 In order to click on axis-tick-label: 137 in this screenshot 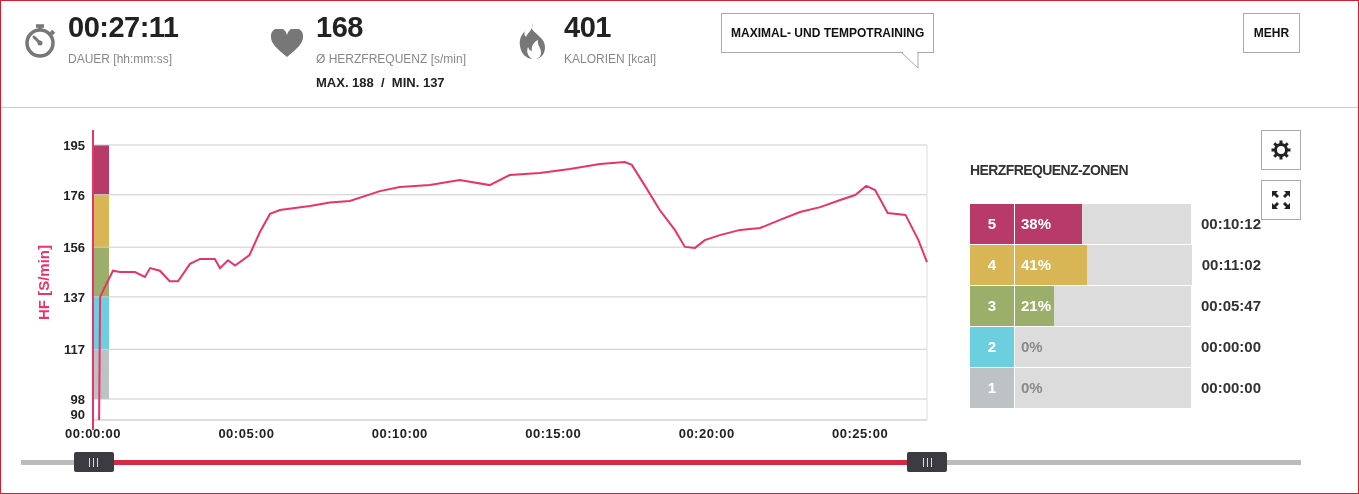, I will do `click(74, 297)`.